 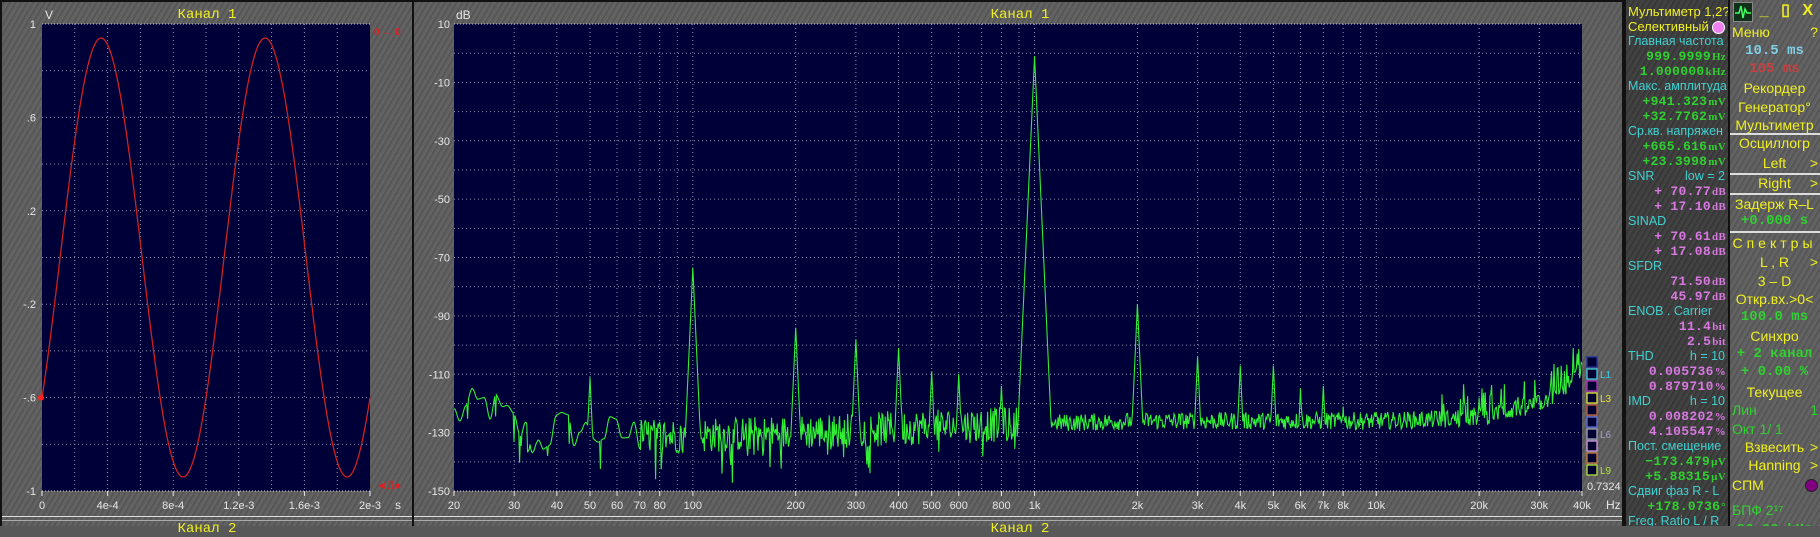 I want to click on x-tick-label: 20k, so click(x=1479, y=506).